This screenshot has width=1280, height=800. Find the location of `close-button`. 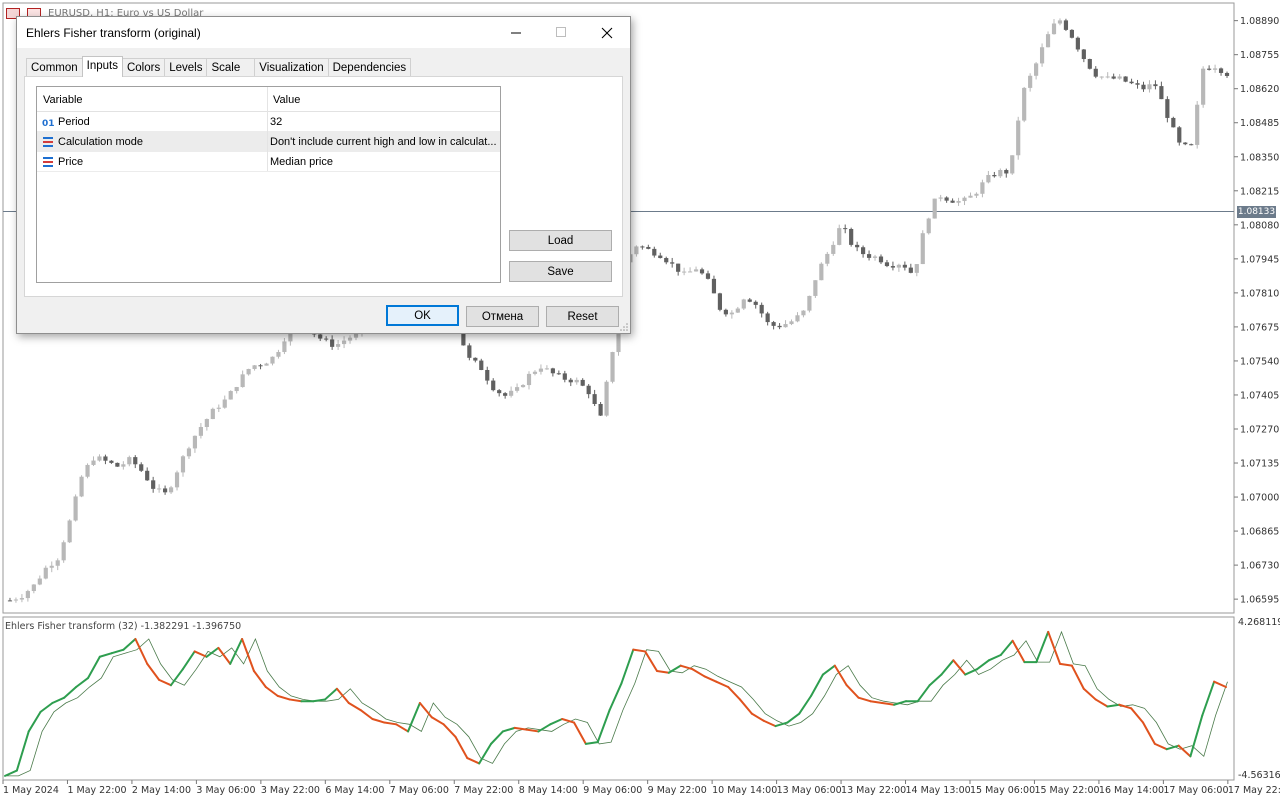

close-button is located at coordinates (606, 32).